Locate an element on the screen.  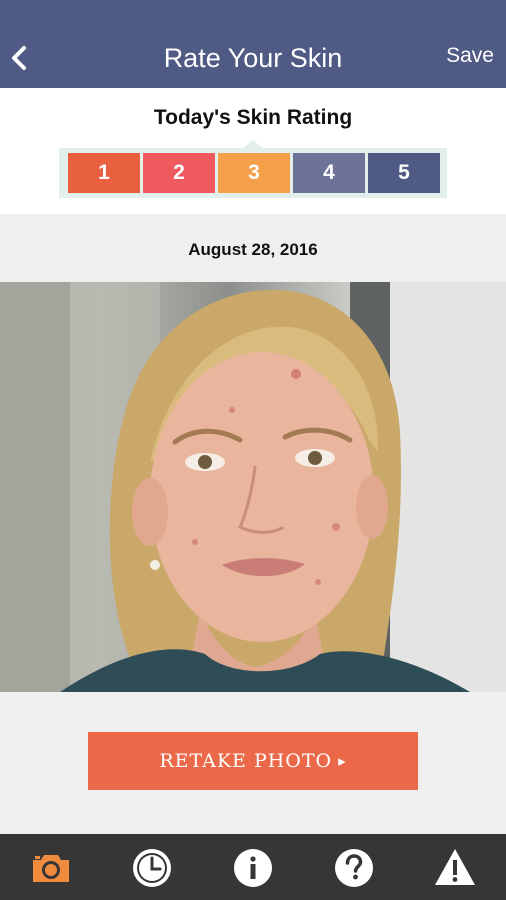
rating-selector: 1 2 3 4 5 is located at coordinates (253, 173).